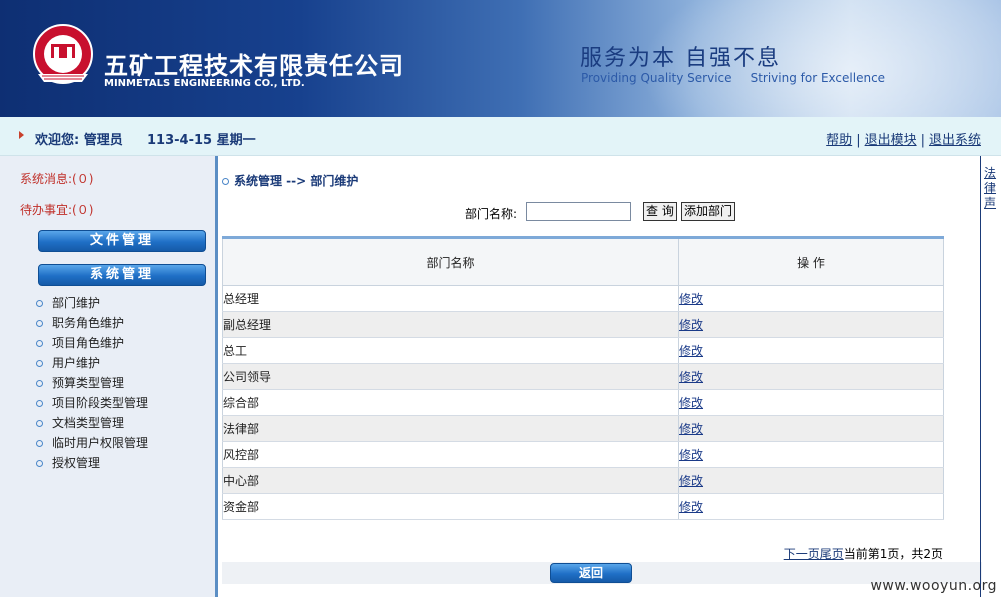  What do you see at coordinates (88, 423) in the screenshot?
I see `sidebar-item-label: 文档类型管理` at bounding box center [88, 423].